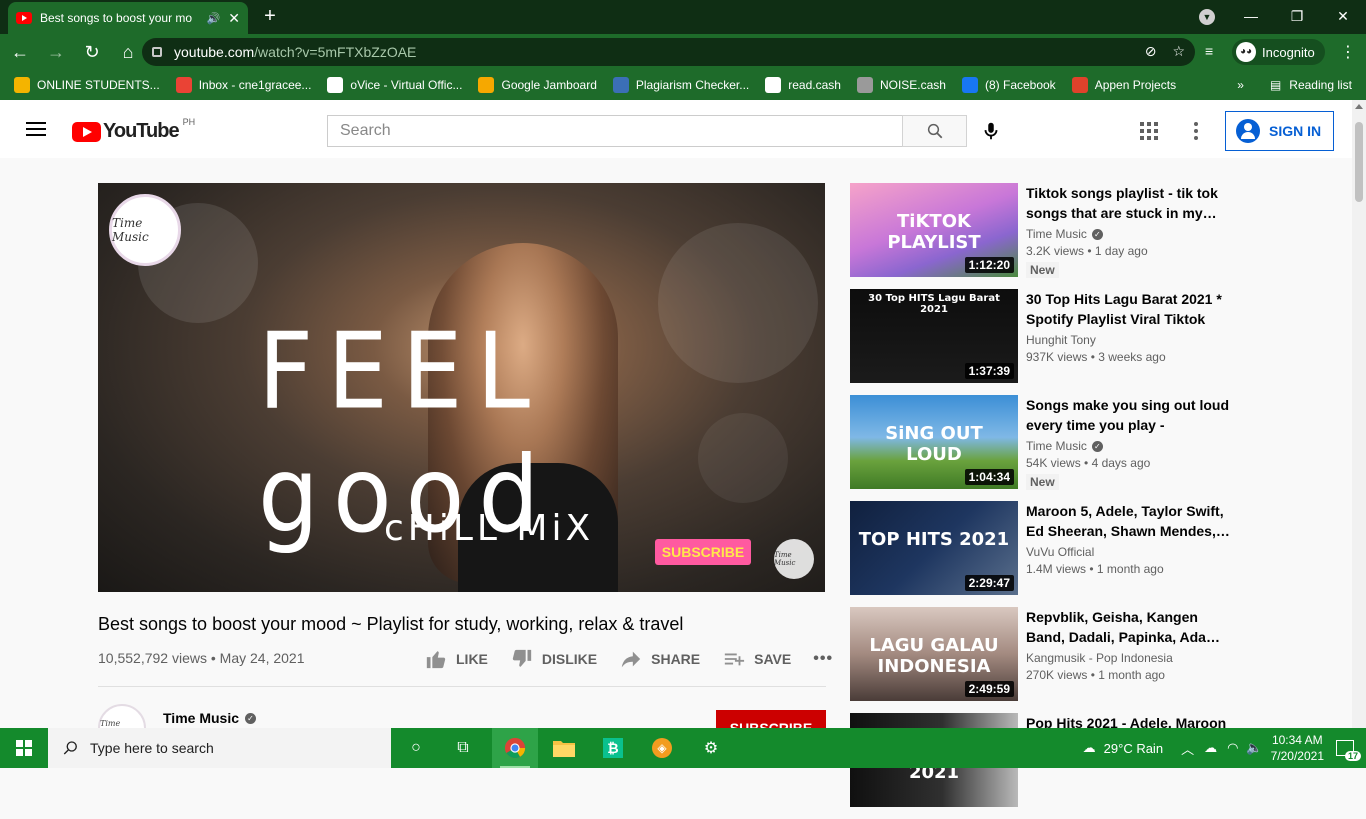 Image resolution: width=1366 pixels, height=819 pixels. Describe the element at coordinates (901, 85) in the screenshot. I see `bookmark-item: NOISE.cash` at that location.